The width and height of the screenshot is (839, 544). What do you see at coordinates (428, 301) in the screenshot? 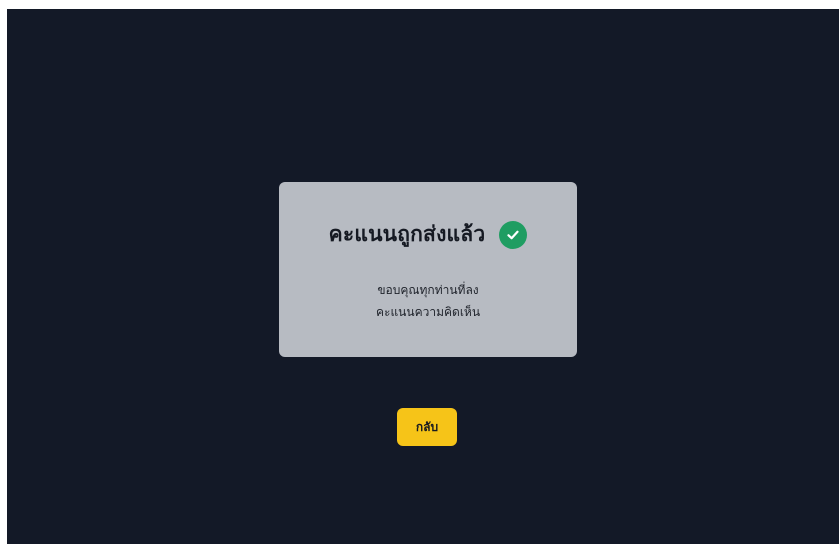
I see `thank-you-message: ขอบคุณทุกท่านที่ลง คะแนนความคิดเห็น` at bounding box center [428, 301].